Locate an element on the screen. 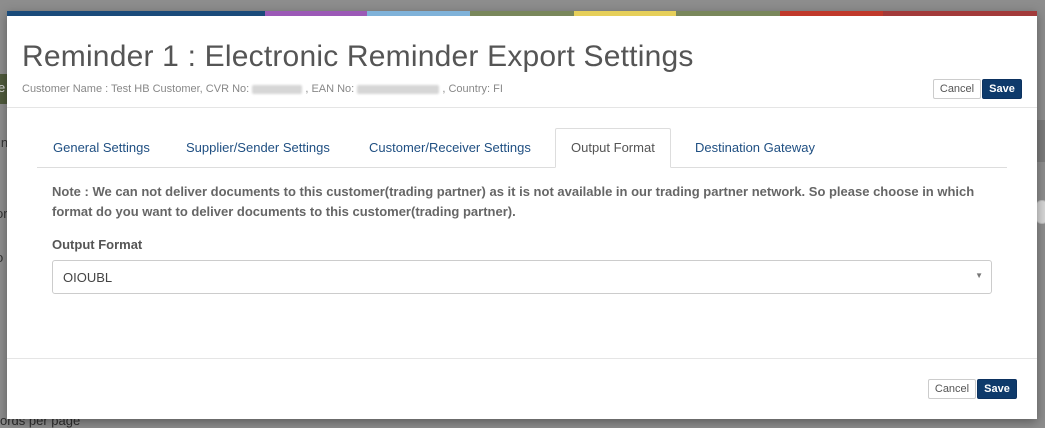 This screenshot has height=428, width=1045. output-format-select: OIOUBL ▼ is located at coordinates (522, 277).